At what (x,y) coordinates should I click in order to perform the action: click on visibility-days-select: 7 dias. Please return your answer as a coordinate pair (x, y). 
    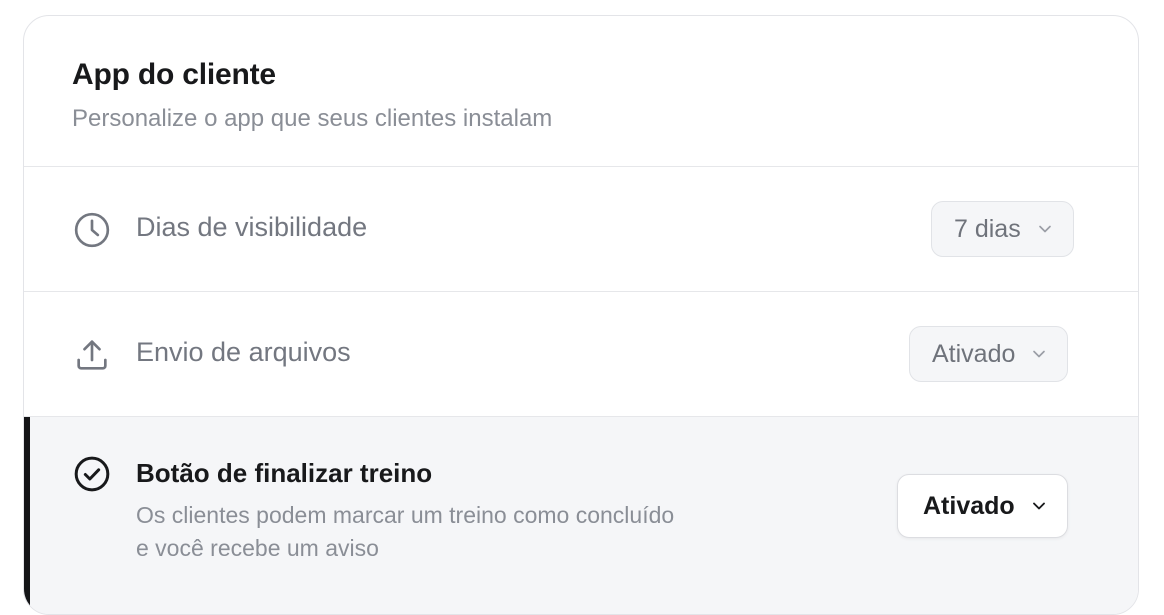
    Looking at the image, I should click on (1002, 229).